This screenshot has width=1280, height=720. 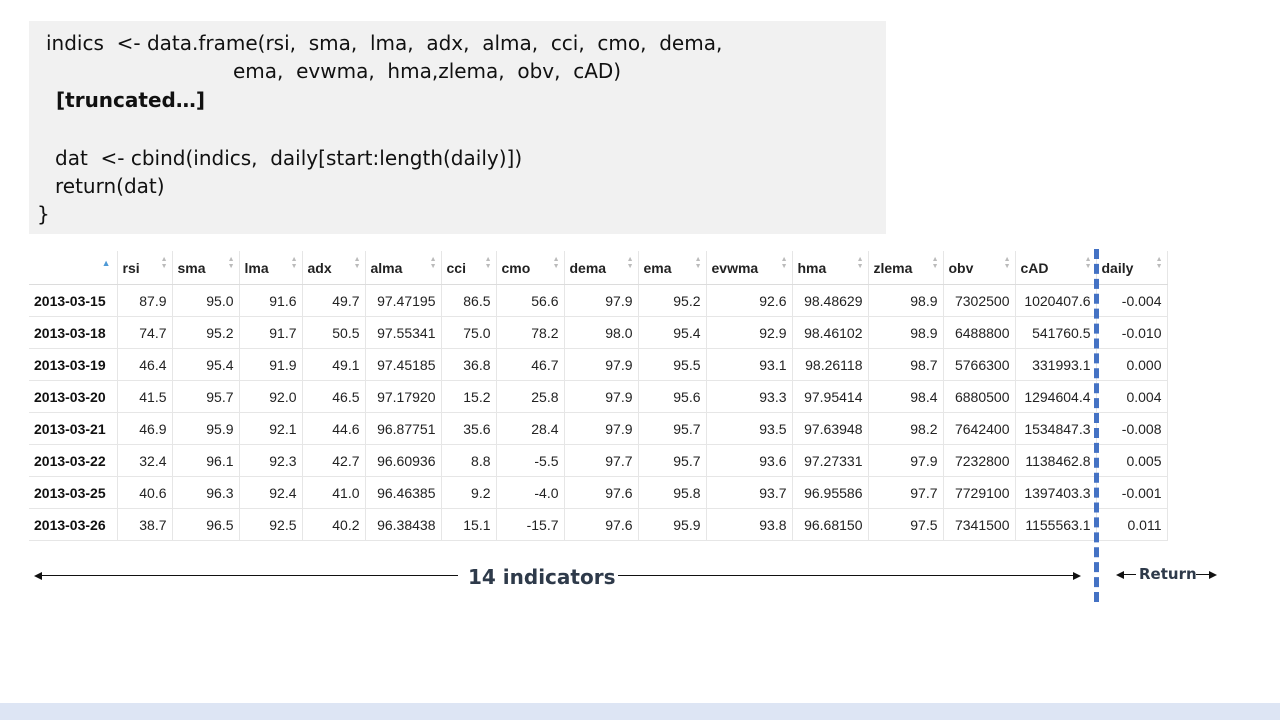 What do you see at coordinates (1168, 574) in the screenshot?
I see `return-label: Return` at bounding box center [1168, 574].